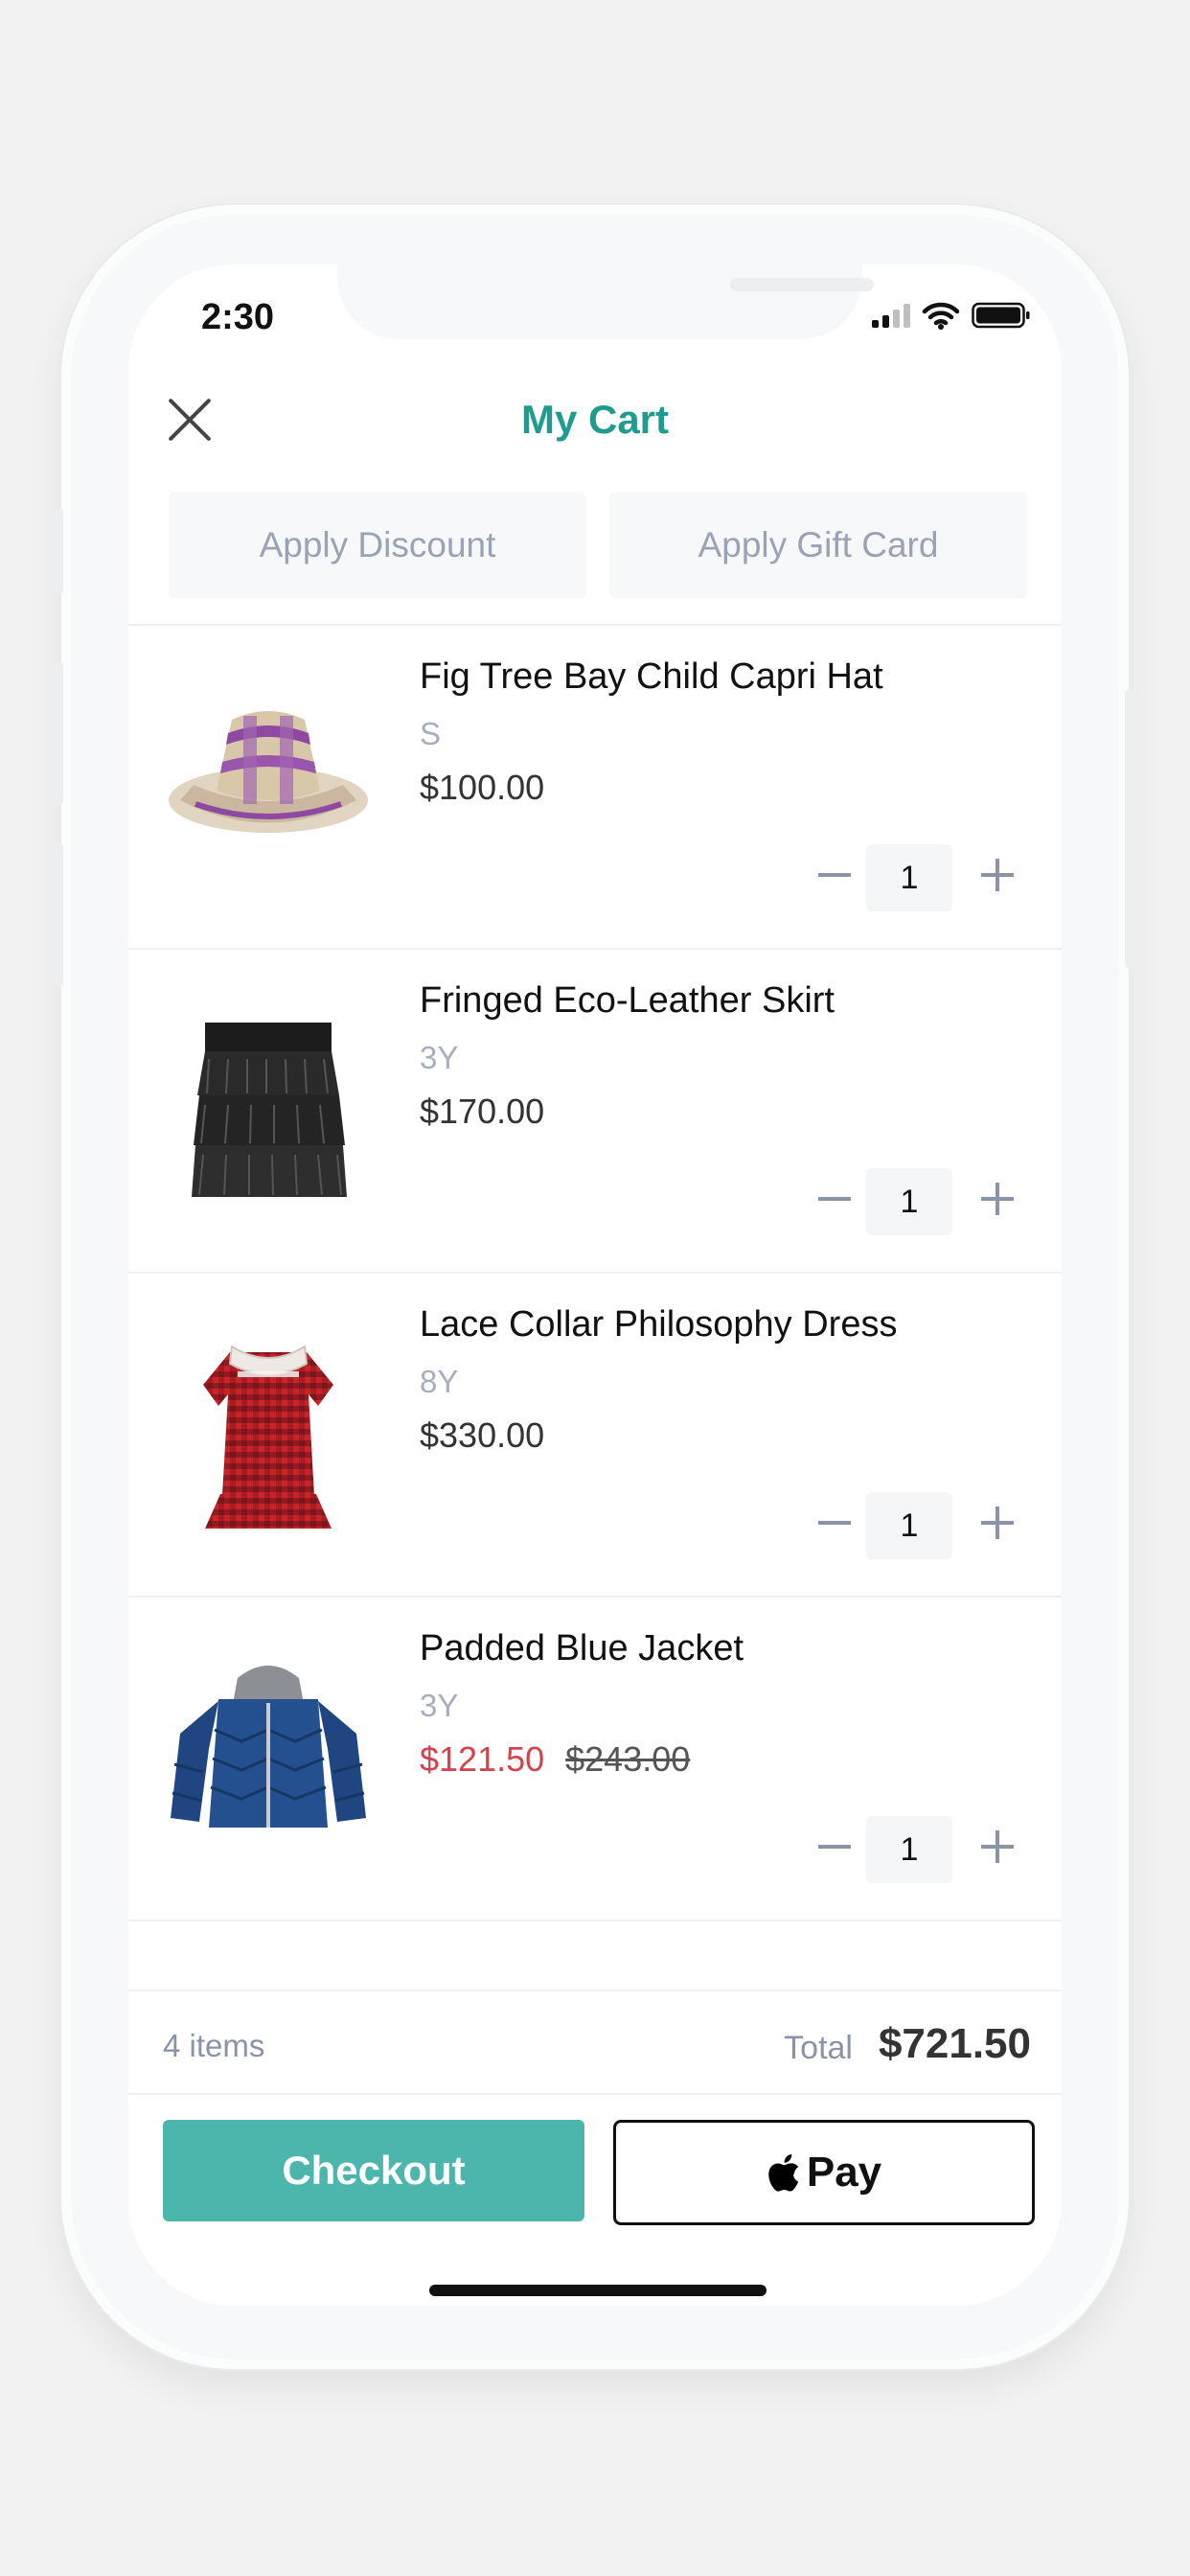 The width and height of the screenshot is (1190, 2576). What do you see at coordinates (59, 733) in the screenshot?
I see `volume-up-button` at bounding box center [59, 733].